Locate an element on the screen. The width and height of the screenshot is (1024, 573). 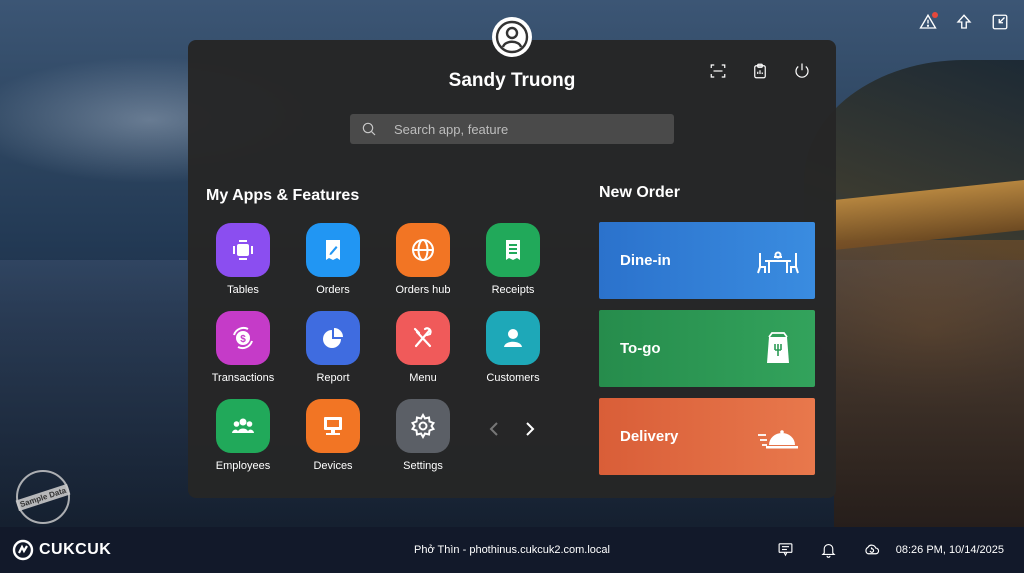
fork-knife-icon is located at coordinates (423, 338).